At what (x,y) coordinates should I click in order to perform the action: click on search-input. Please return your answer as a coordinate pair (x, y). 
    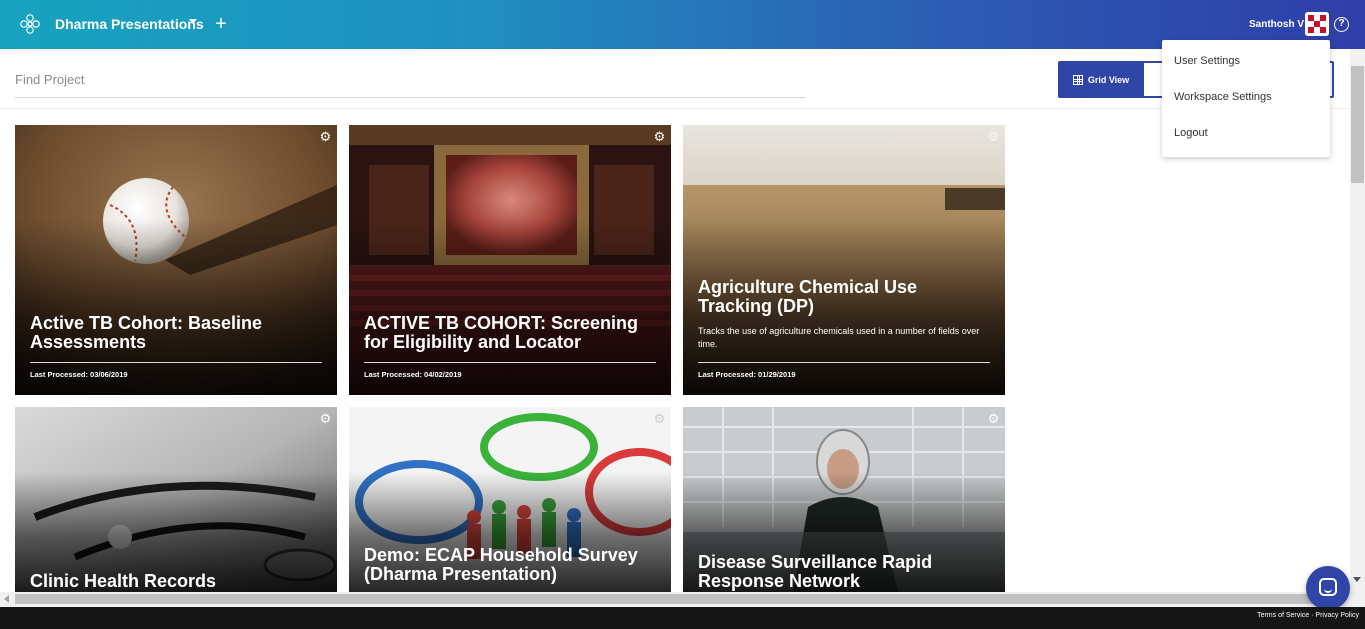
    Looking at the image, I should click on (410, 79).